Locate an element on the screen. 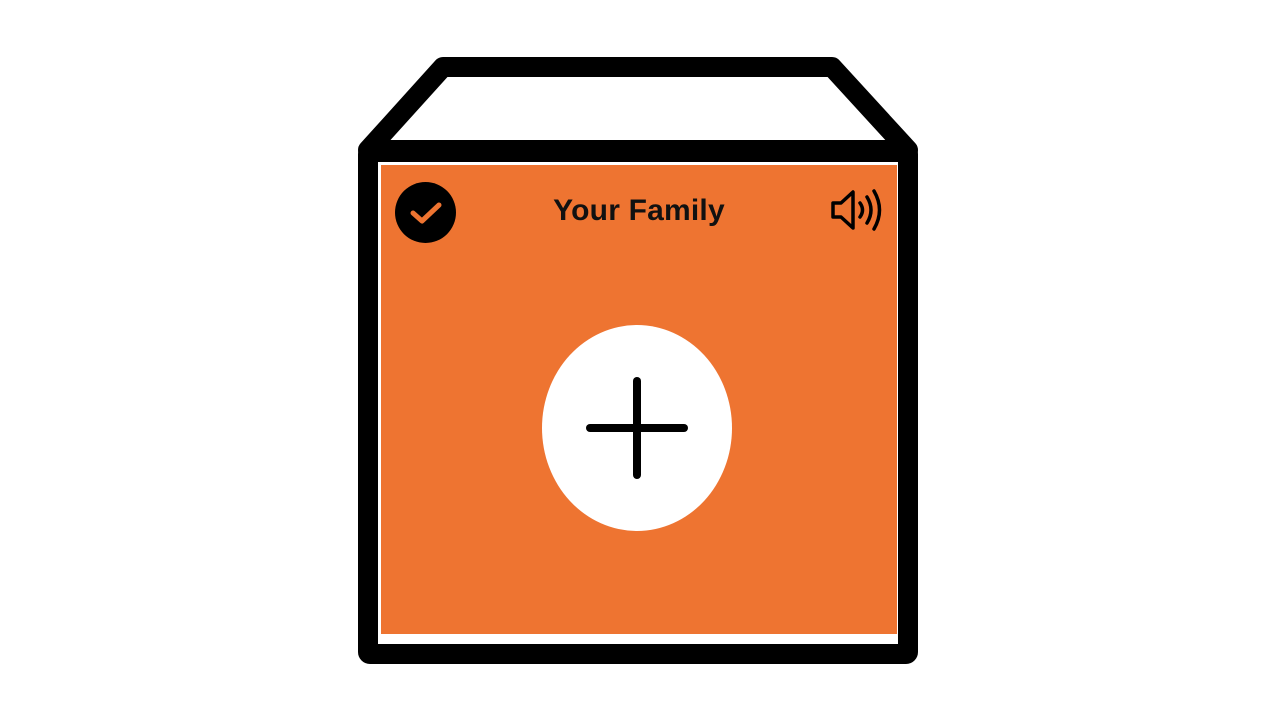 This screenshot has width=1280, height=720. box-lid is located at coordinates (638, 108).